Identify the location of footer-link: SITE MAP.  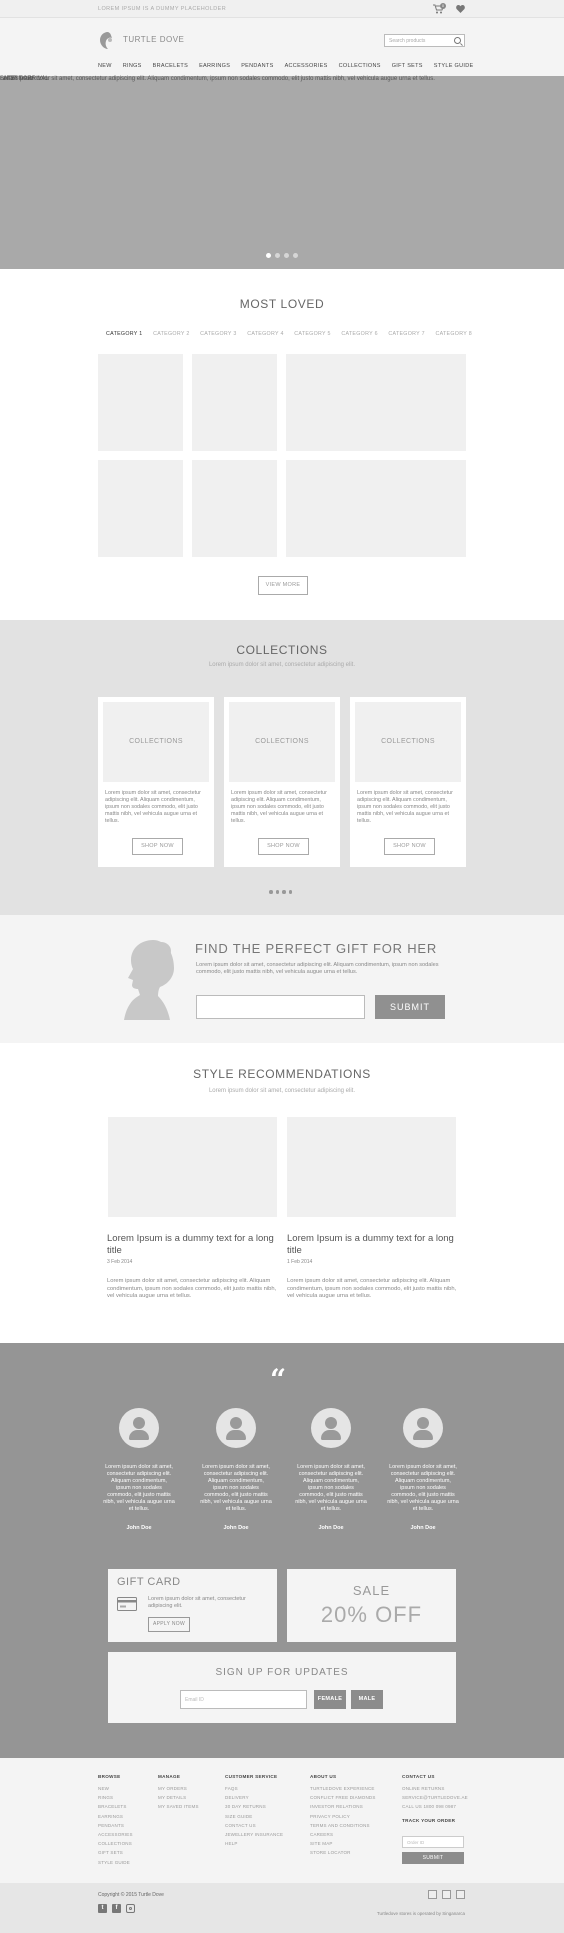
(343, 1843).